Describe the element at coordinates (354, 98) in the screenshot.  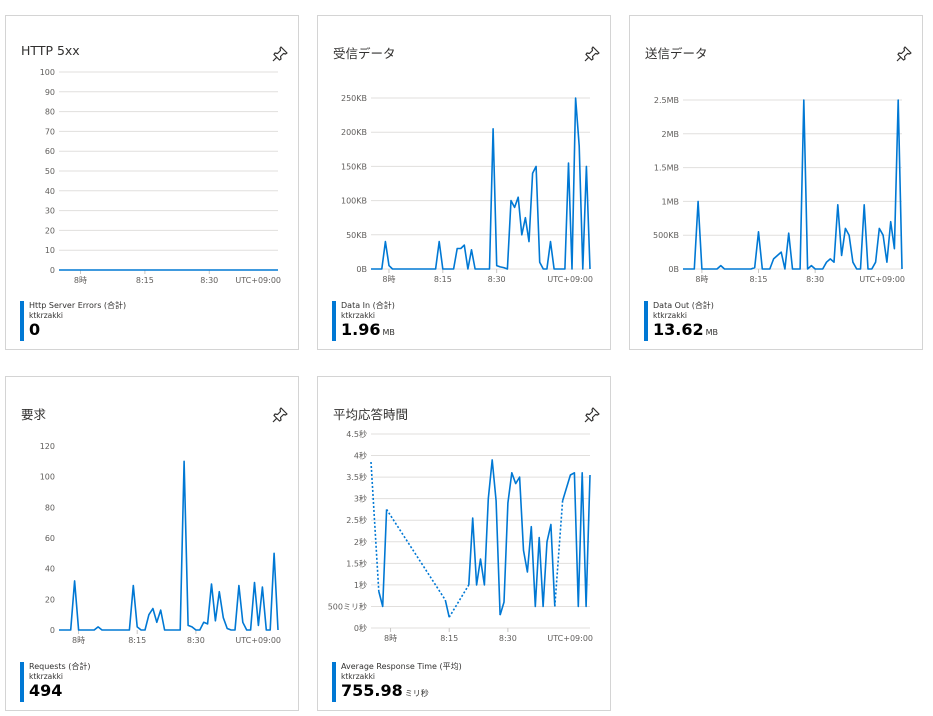
I see `y-tick-label: 250KB` at that location.